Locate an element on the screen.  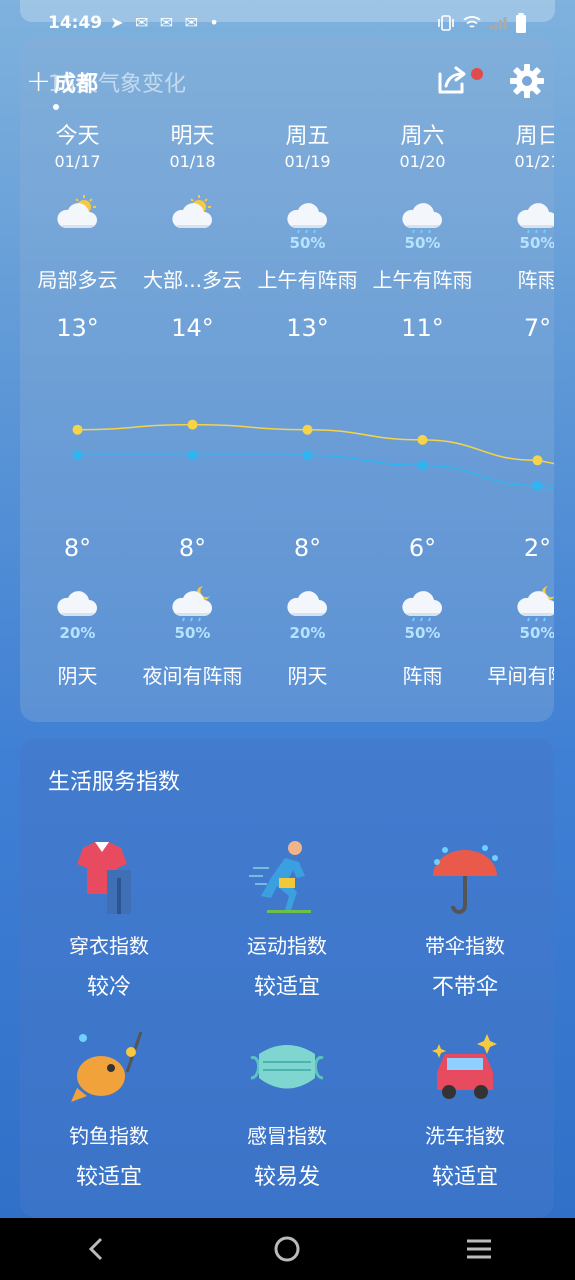
navigation-bar is located at coordinates (287, 1249).